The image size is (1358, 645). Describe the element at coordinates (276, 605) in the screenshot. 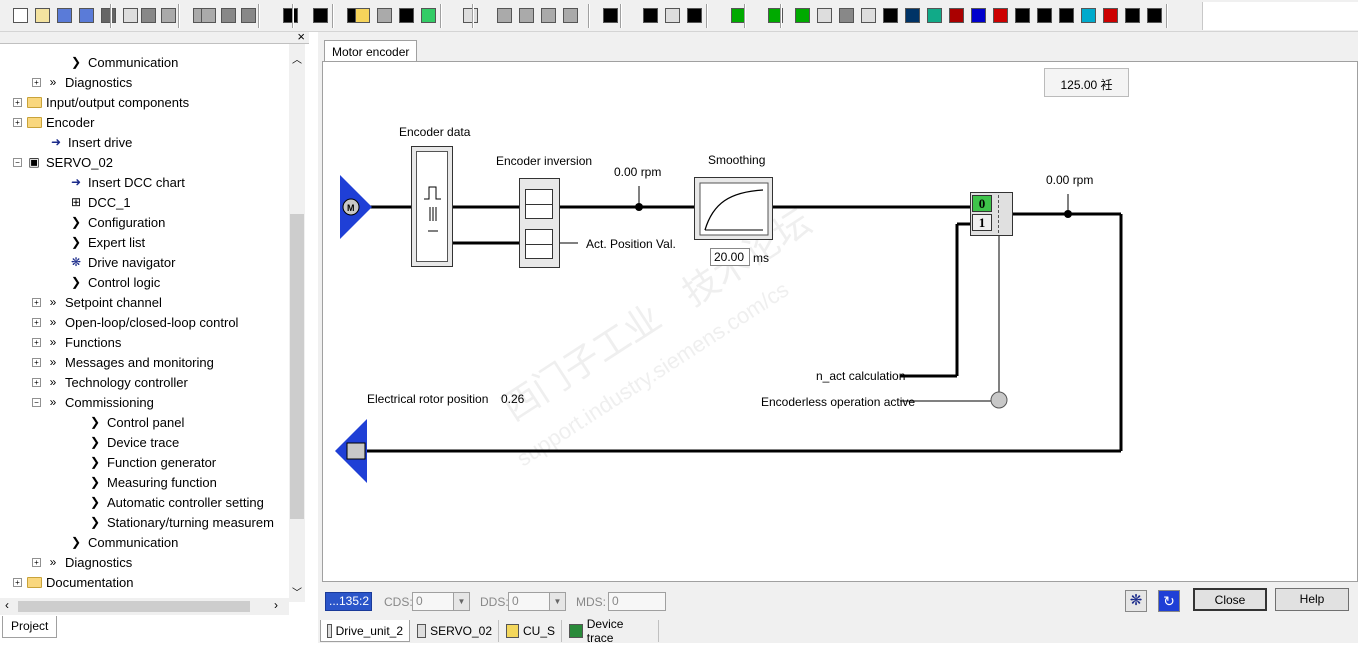

I see `scroll-right-icon: ›` at that location.